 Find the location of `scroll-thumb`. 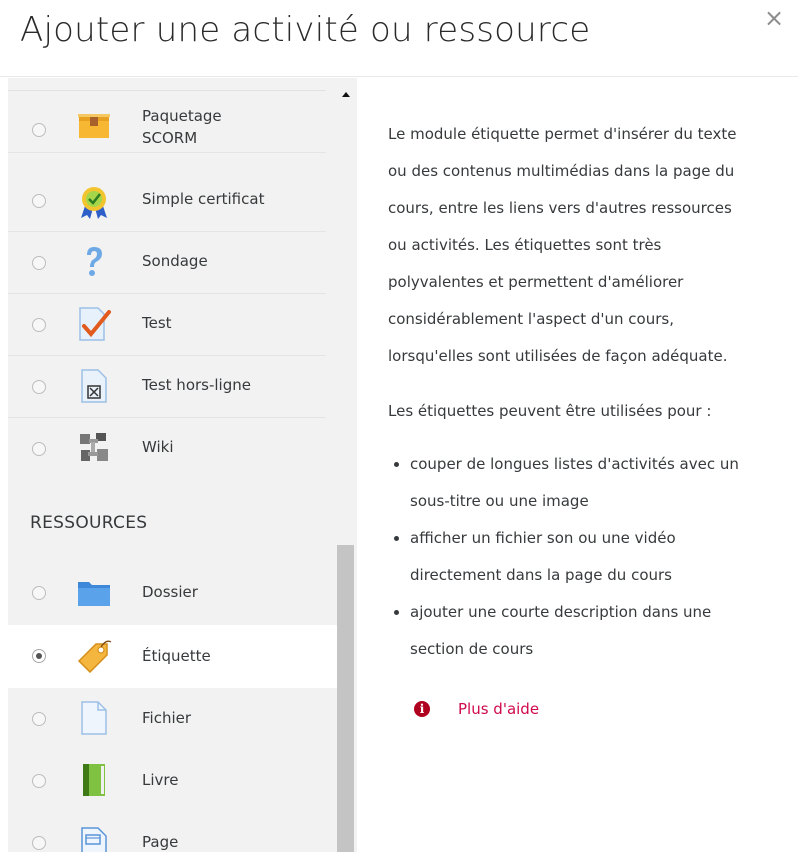

scroll-thumb is located at coordinates (345, 698).